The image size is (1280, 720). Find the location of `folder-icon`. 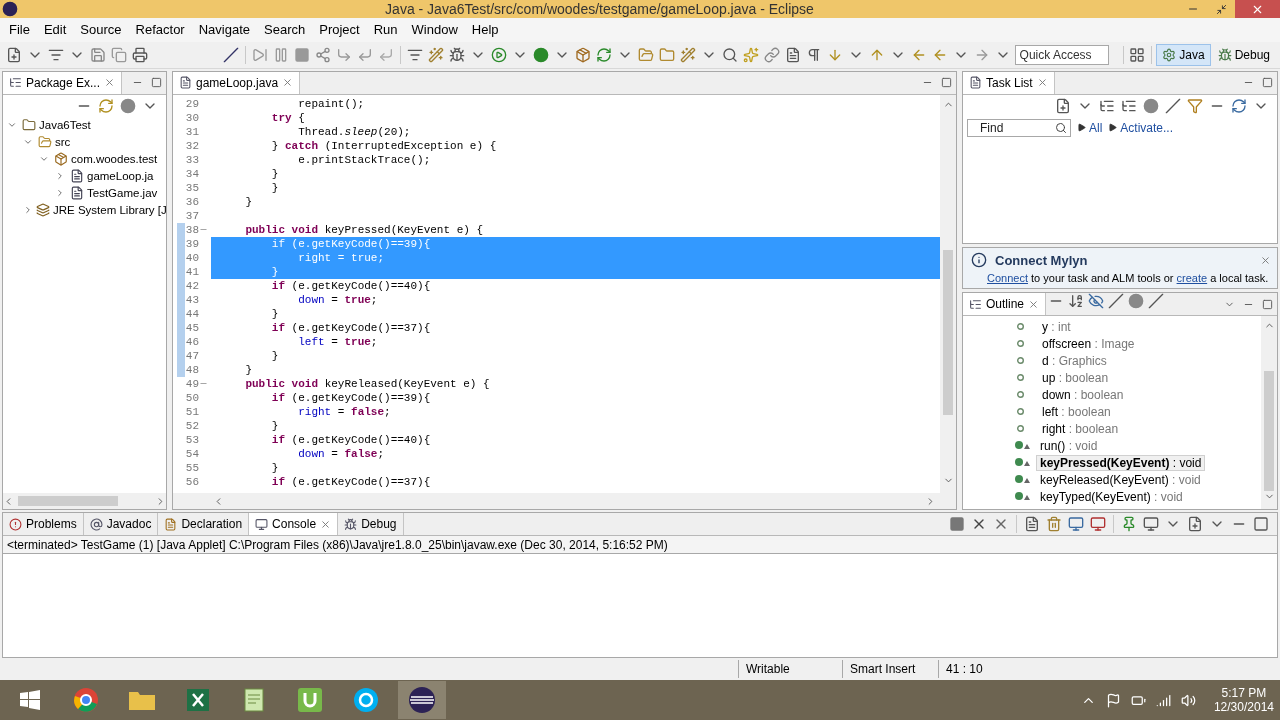

folder-icon is located at coordinates (666, 54).